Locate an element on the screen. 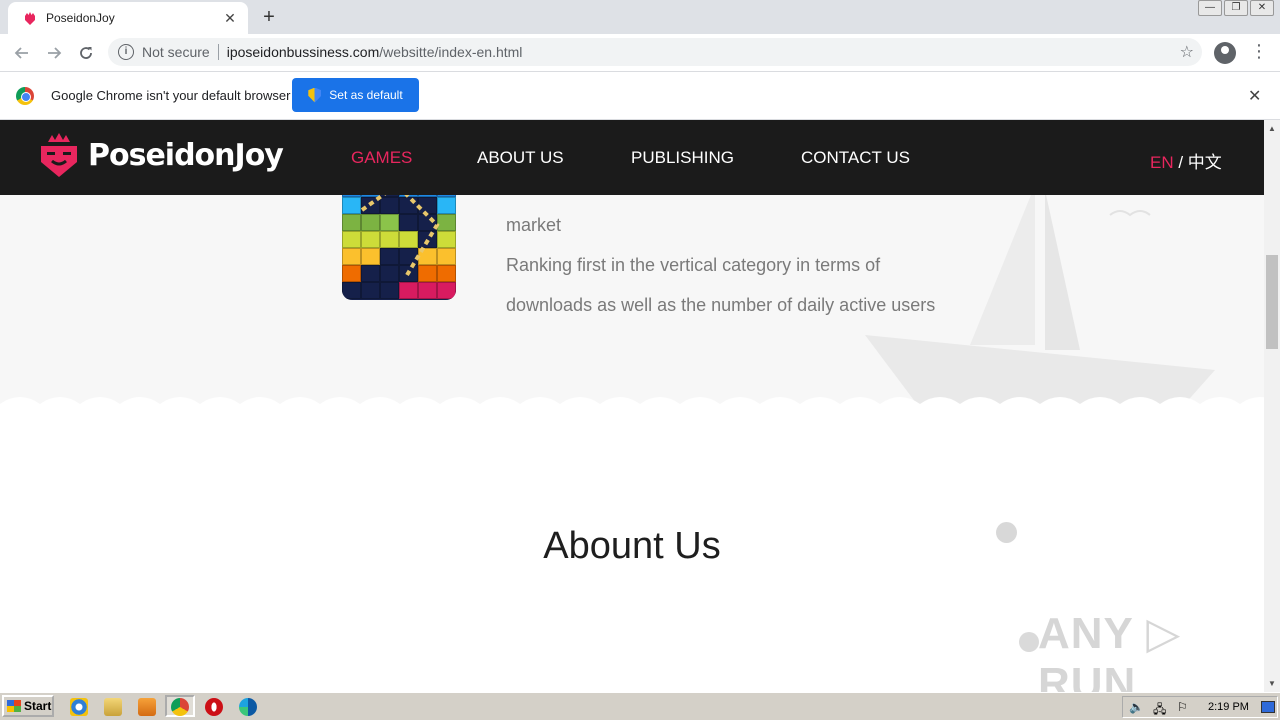  nav-publishing: PUBLISHING is located at coordinates (682, 158).